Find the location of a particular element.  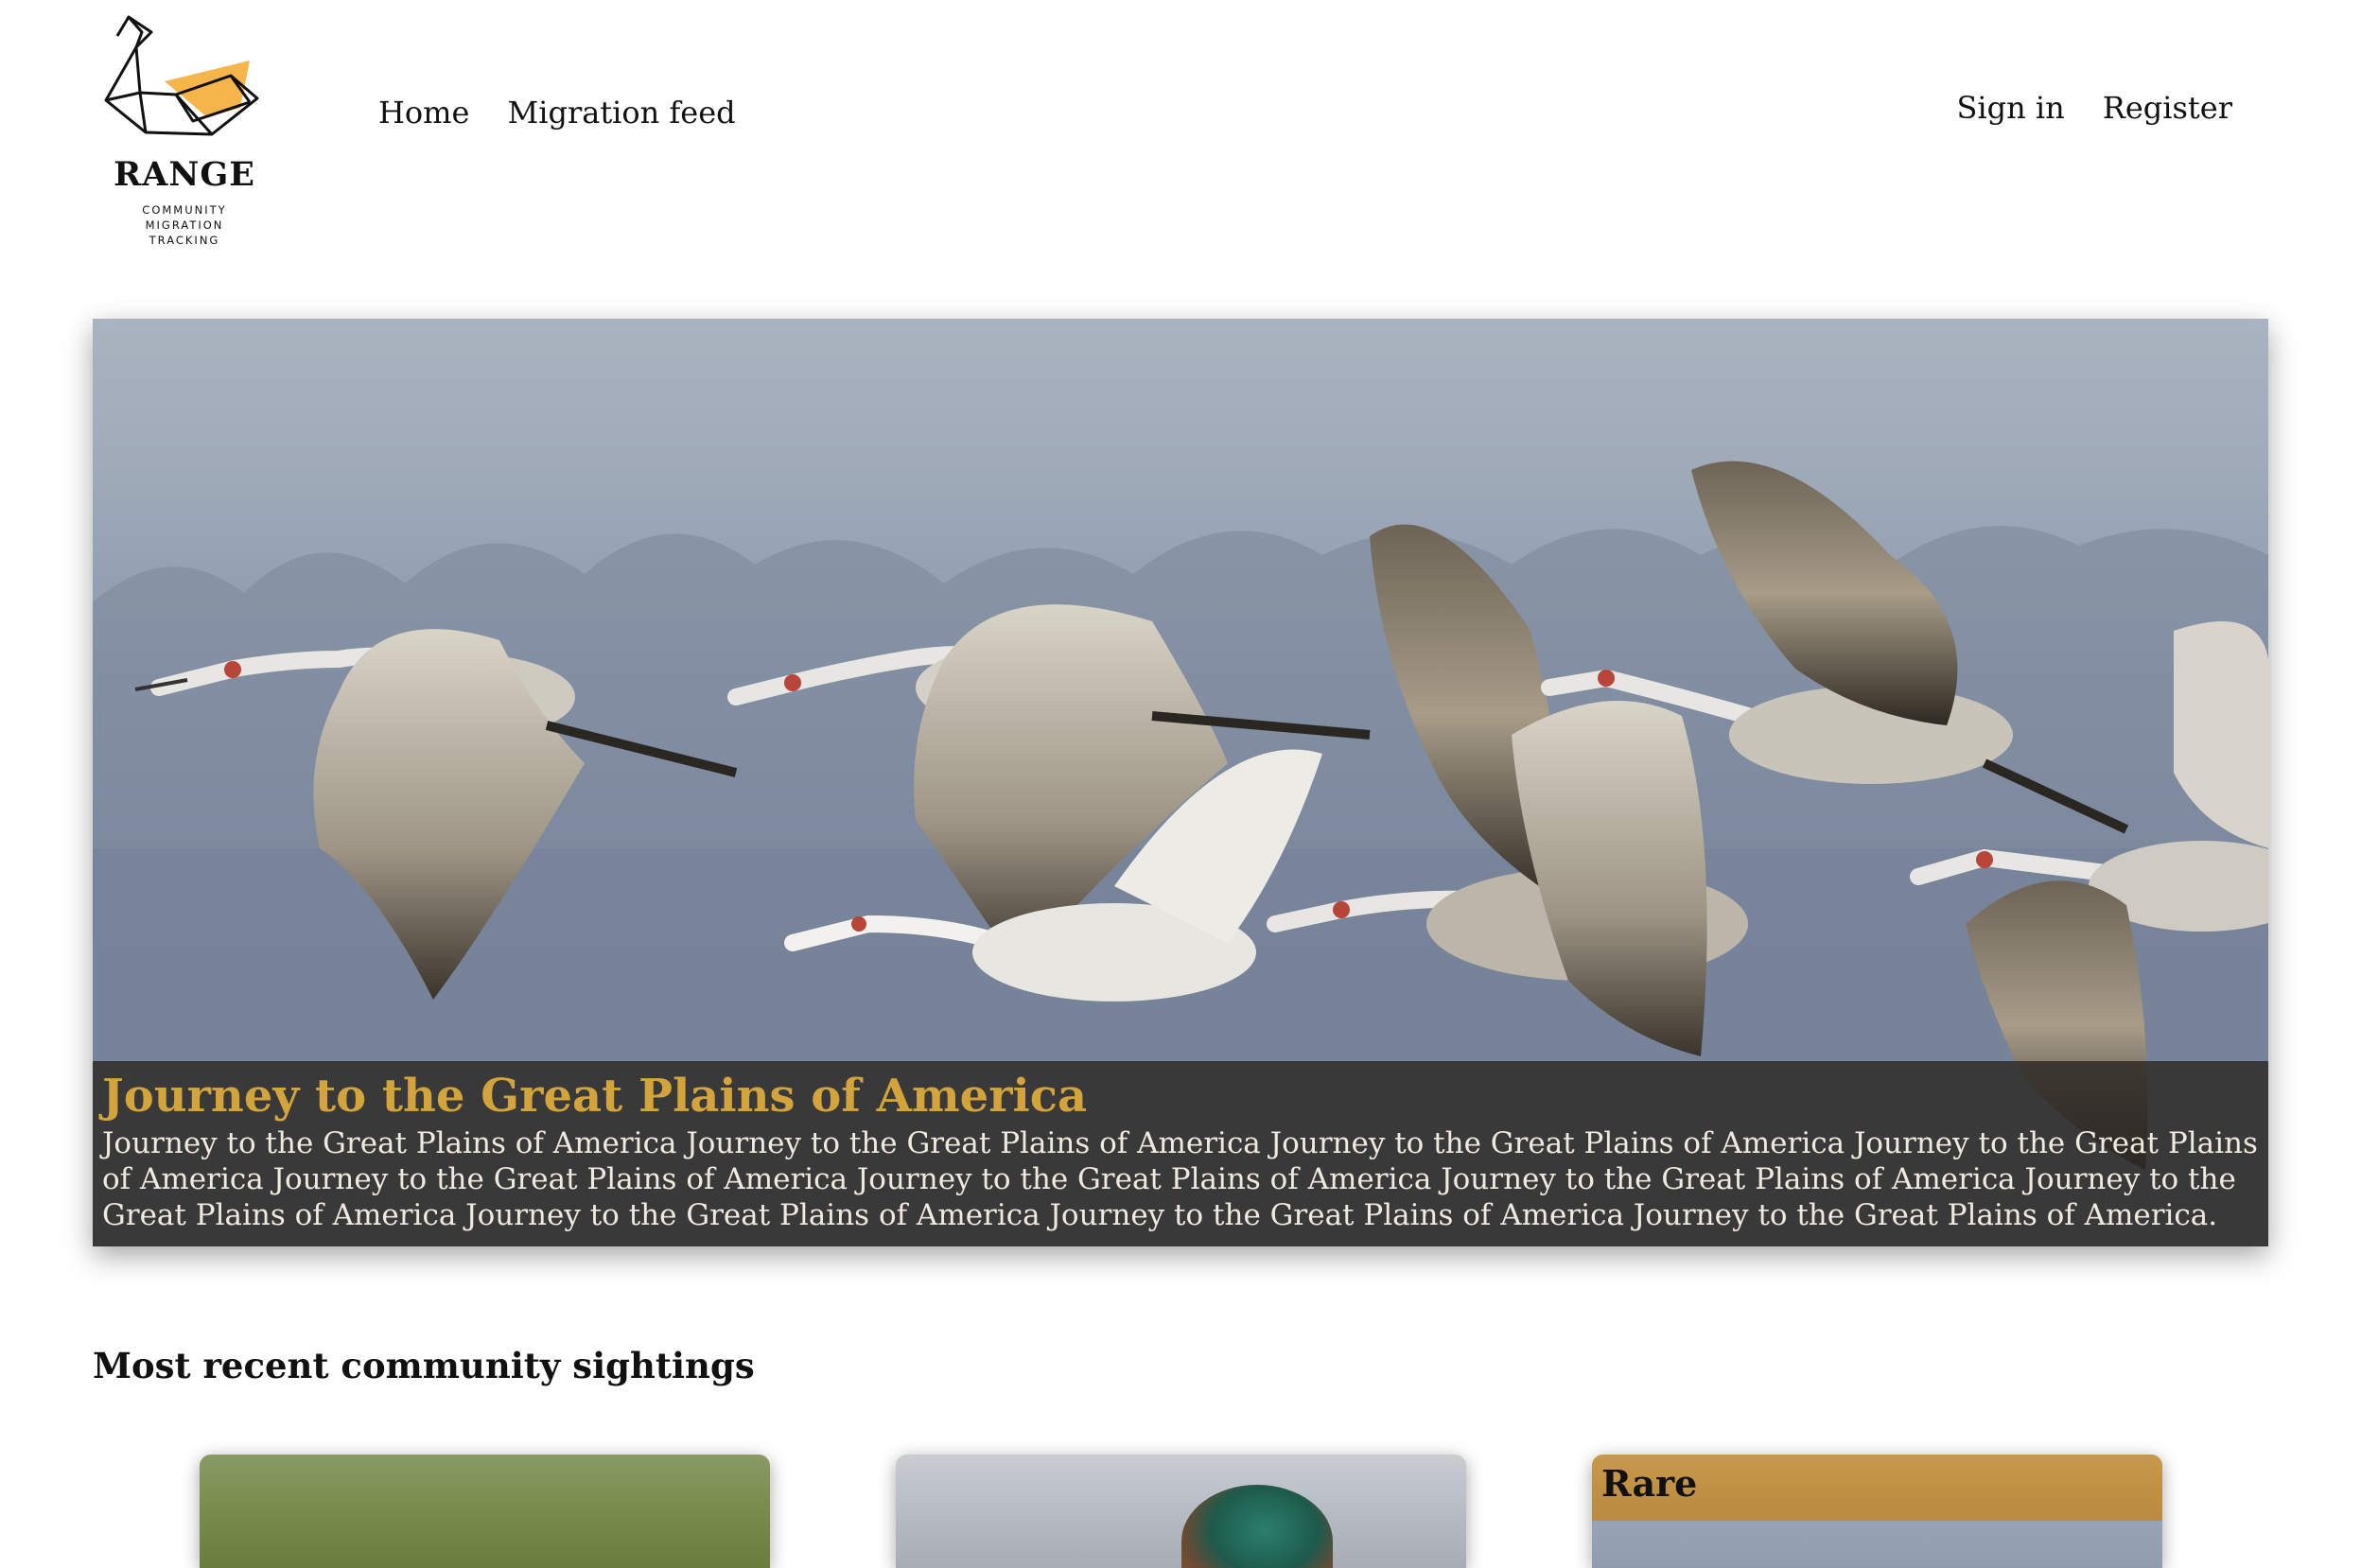

nav-migration-feed-link: Migration feed is located at coordinates (621, 113).